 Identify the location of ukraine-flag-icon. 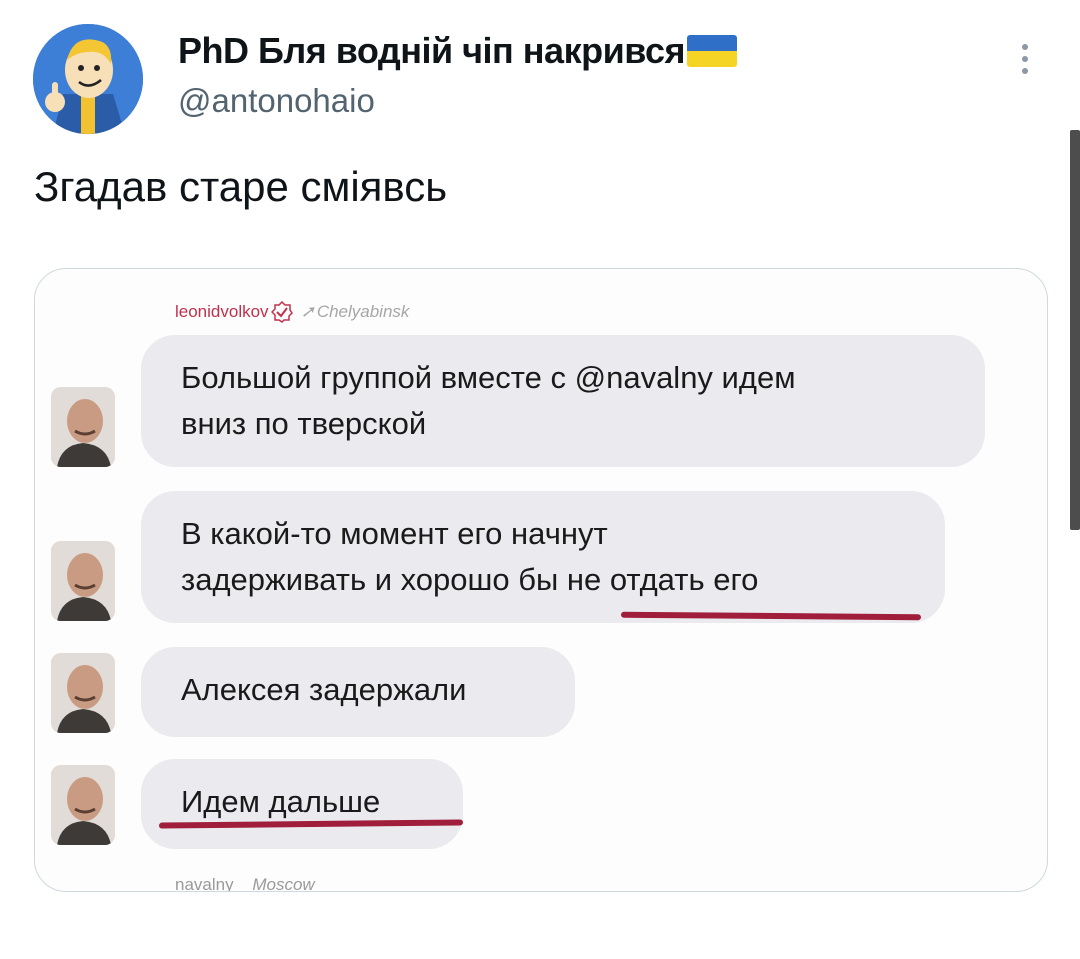
(711, 51).